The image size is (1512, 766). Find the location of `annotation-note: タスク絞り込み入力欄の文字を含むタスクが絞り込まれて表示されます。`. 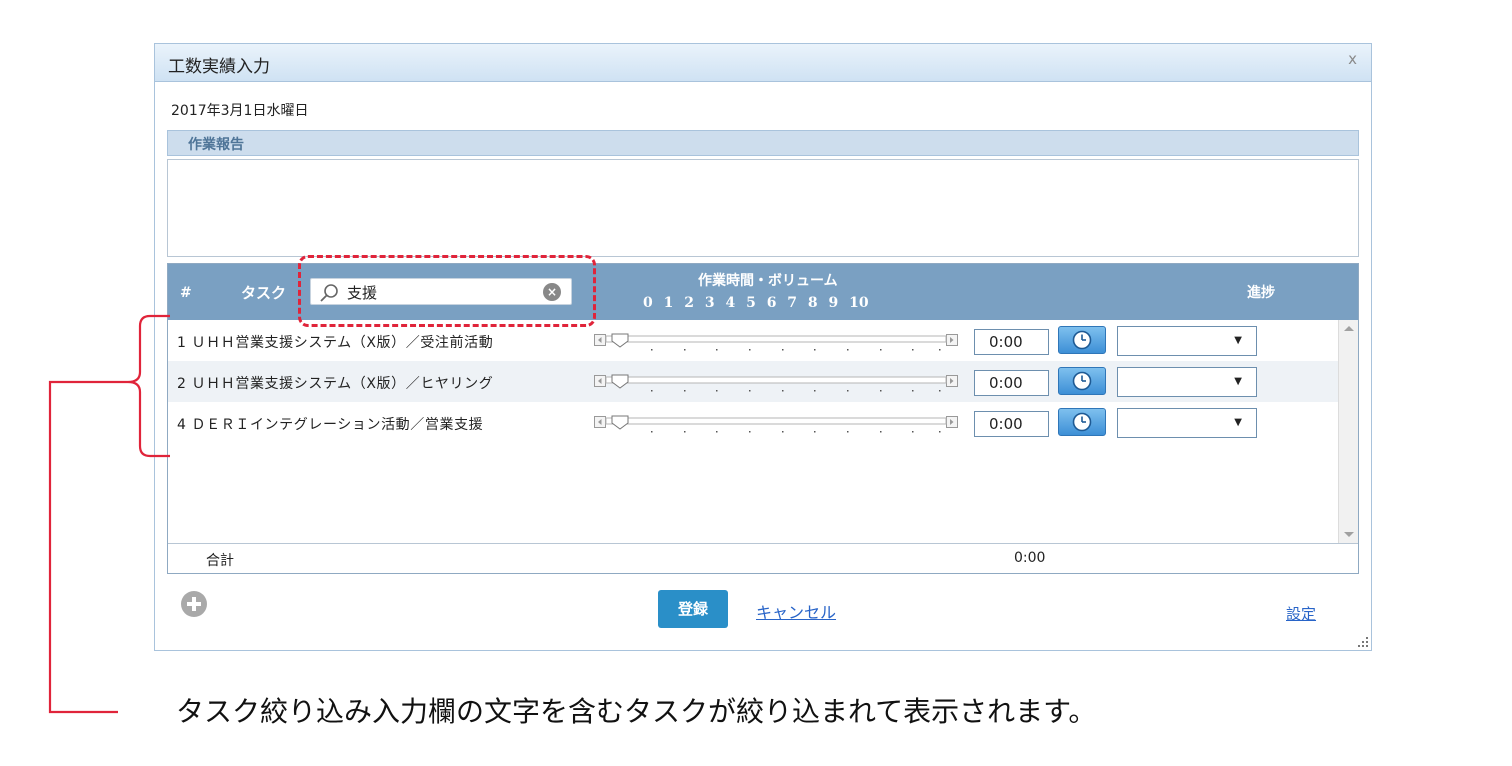

annotation-note: タスク絞り込み入力欄の文字を含むタスクが絞り込まれて表示されます。 is located at coordinates (636, 711).